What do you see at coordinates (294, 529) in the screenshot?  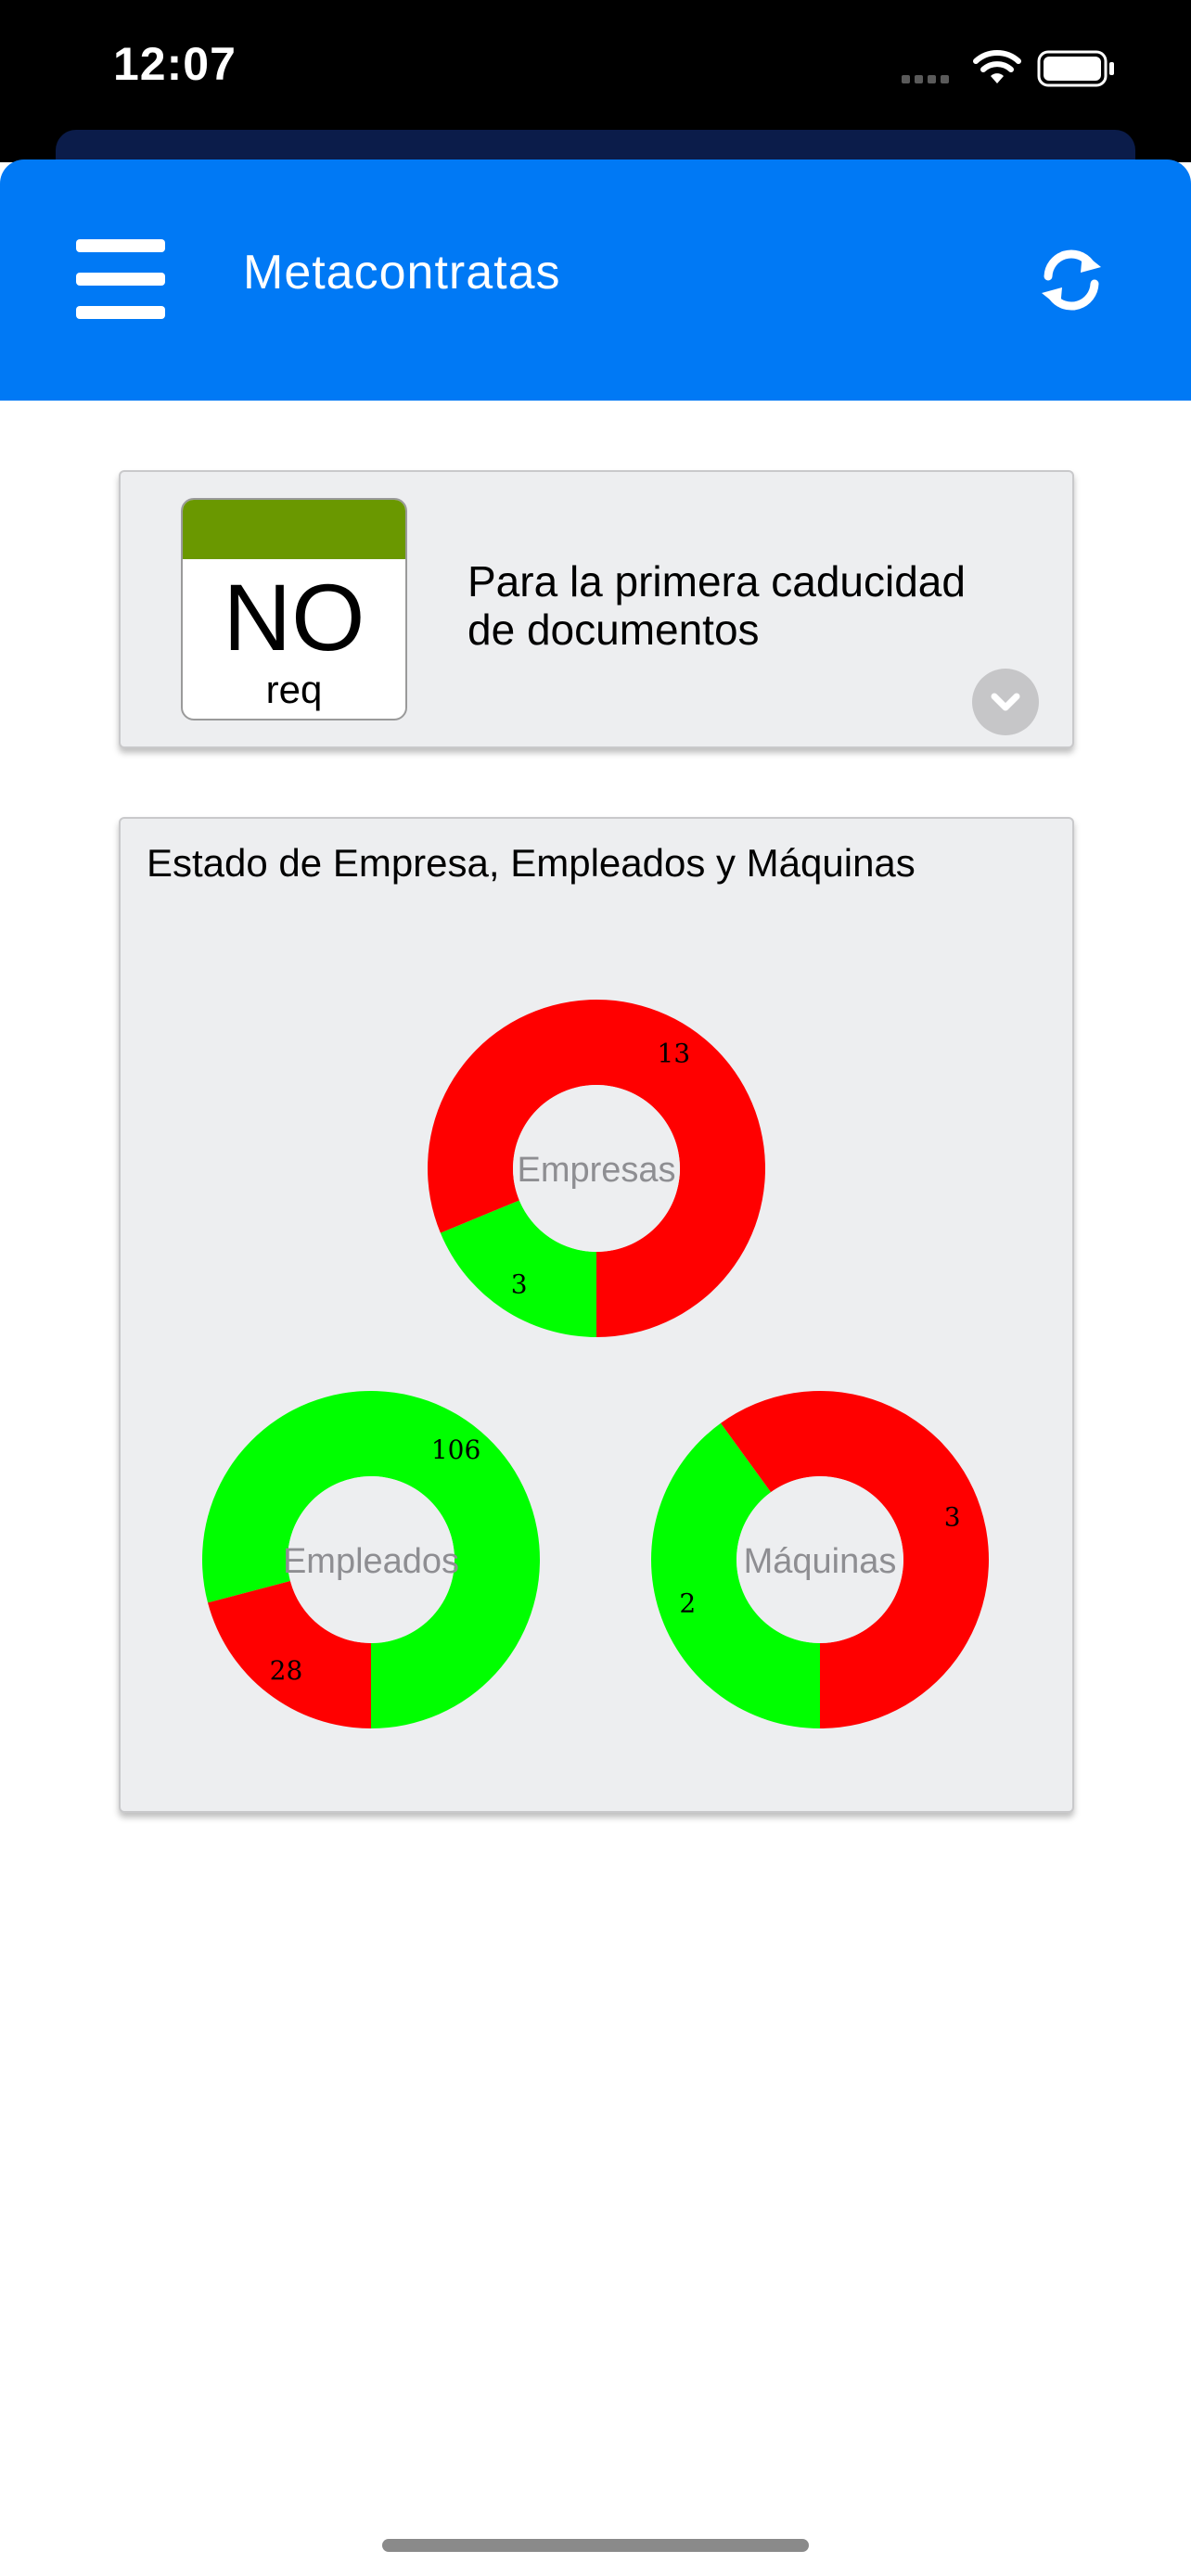 I see `calendar-header` at bounding box center [294, 529].